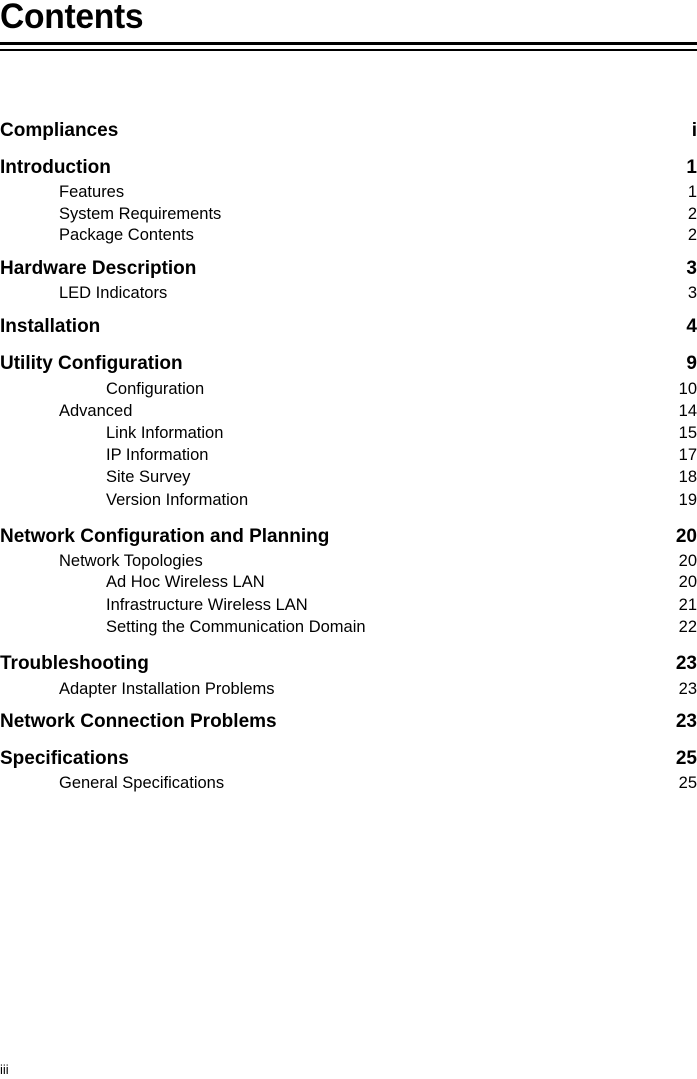 The height and width of the screenshot is (1079, 697). What do you see at coordinates (4, 1069) in the screenshot?
I see `footer-page-number: iii` at bounding box center [4, 1069].